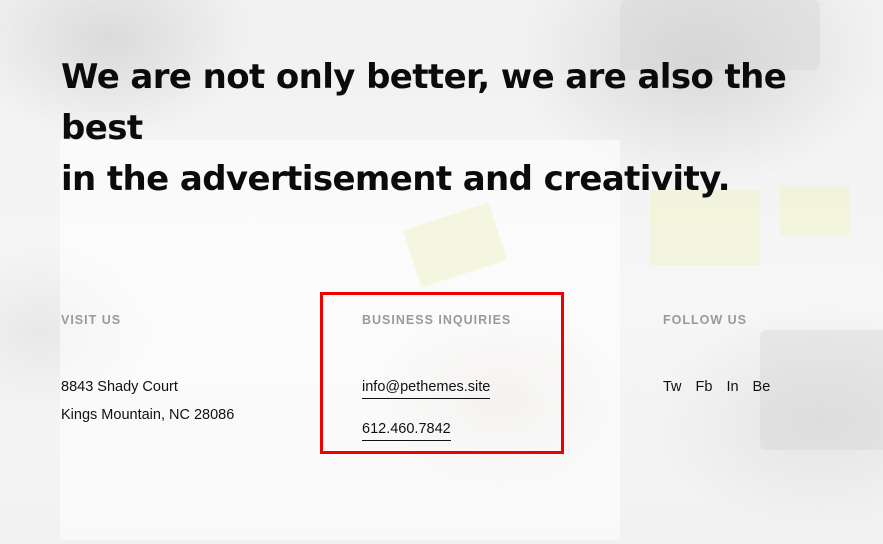  Describe the element at coordinates (148, 415) in the screenshot. I see `address-line-2: Kings Mountain, NC 28086` at that location.